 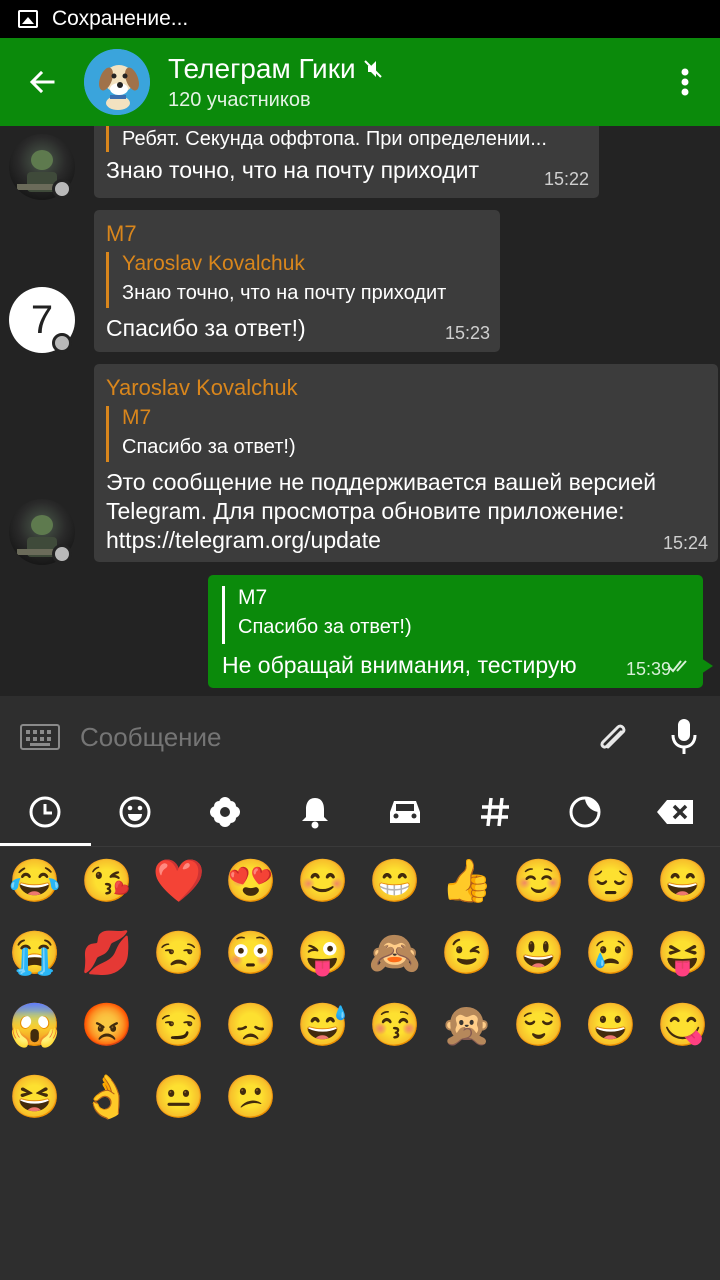 What do you see at coordinates (315, 812) in the screenshot?
I see `tab-objects` at bounding box center [315, 812].